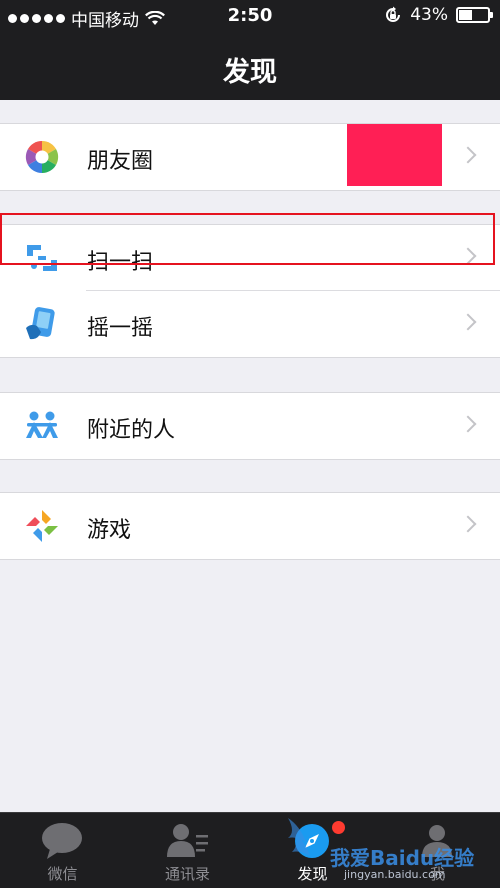 The width and height of the screenshot is (500, 888). I want to click on battery-level, so click(465, 15).